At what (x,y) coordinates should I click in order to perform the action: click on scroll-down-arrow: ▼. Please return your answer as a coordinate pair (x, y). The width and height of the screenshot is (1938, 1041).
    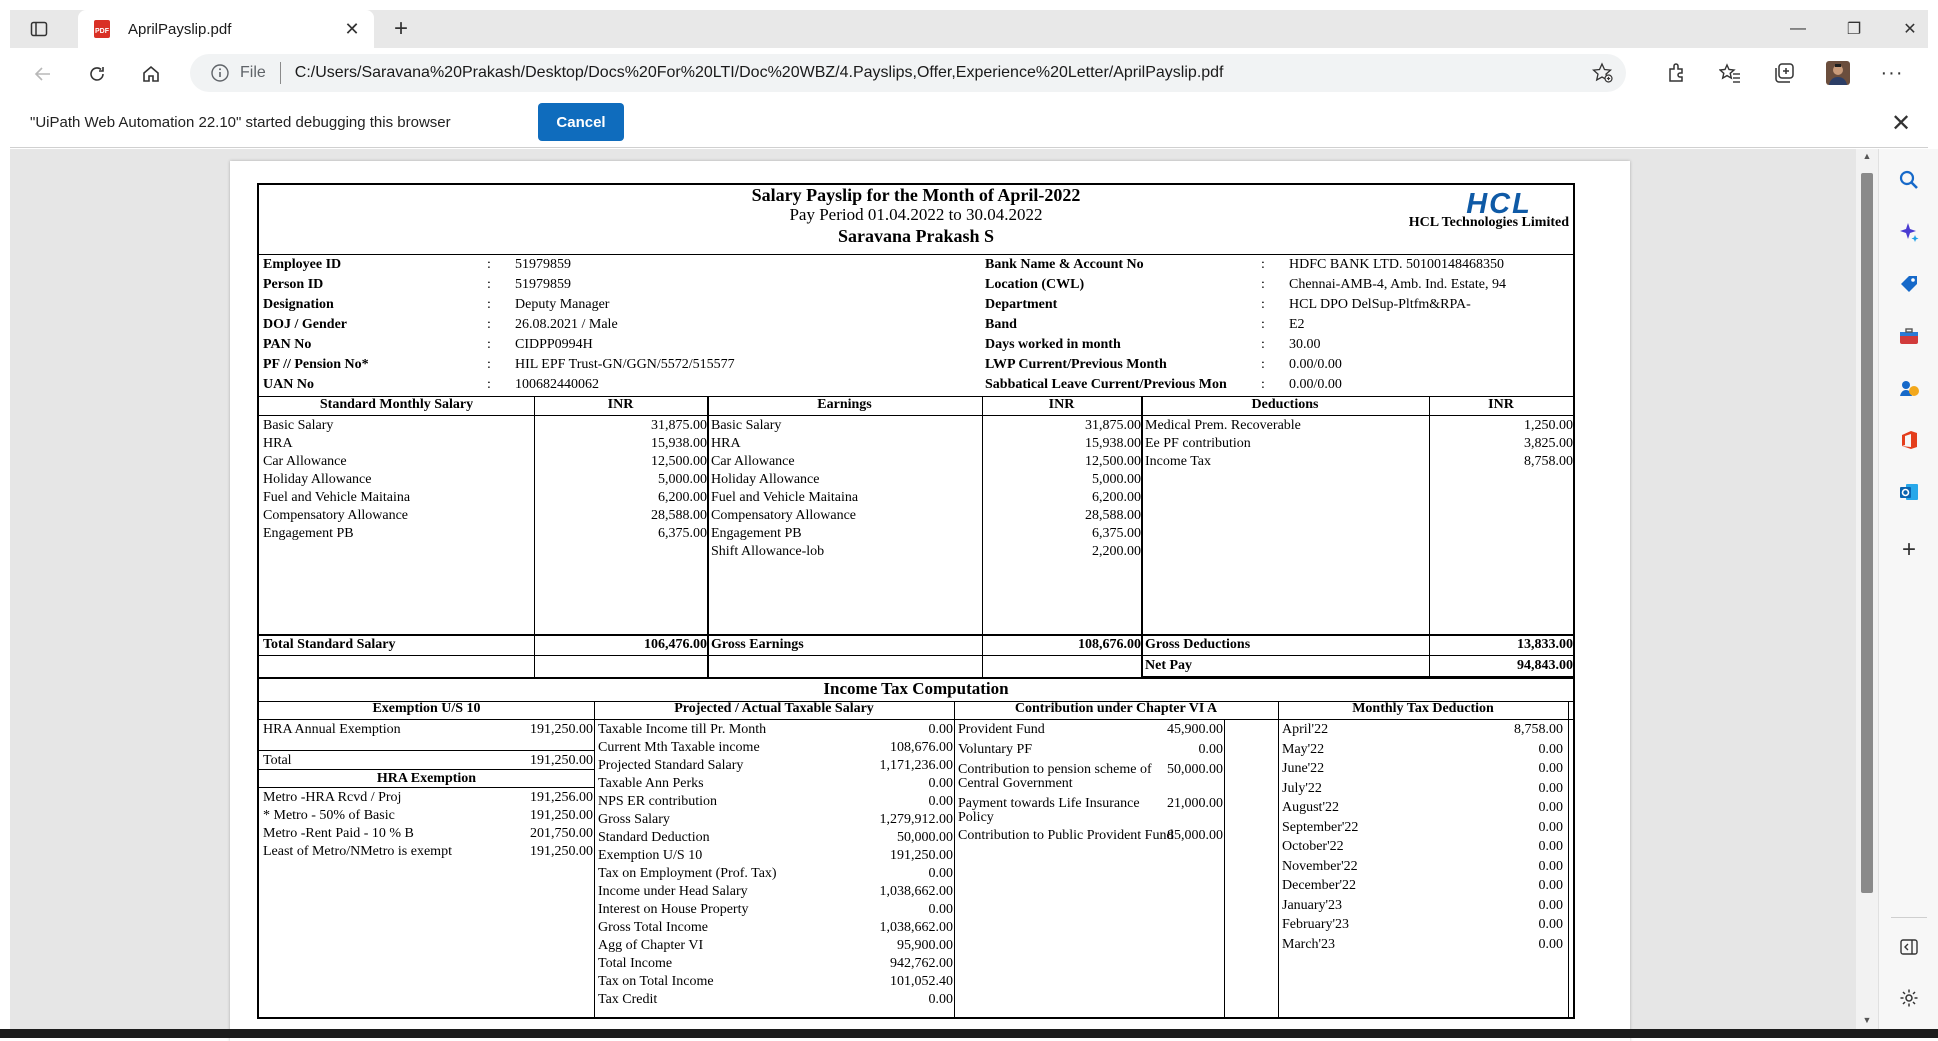
    Looking at the image, I should click on (1867, 1020).